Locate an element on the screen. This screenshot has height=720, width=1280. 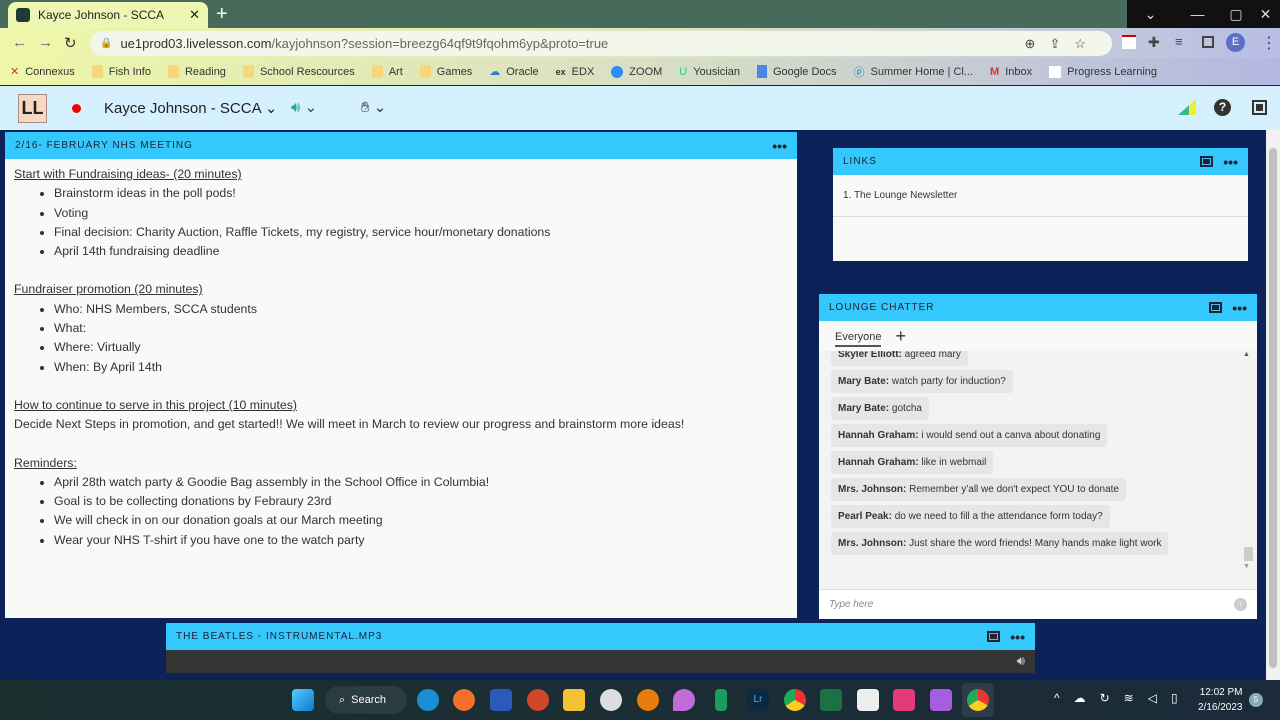
bookmark: ex EDX is located at coordinates (575, 72).